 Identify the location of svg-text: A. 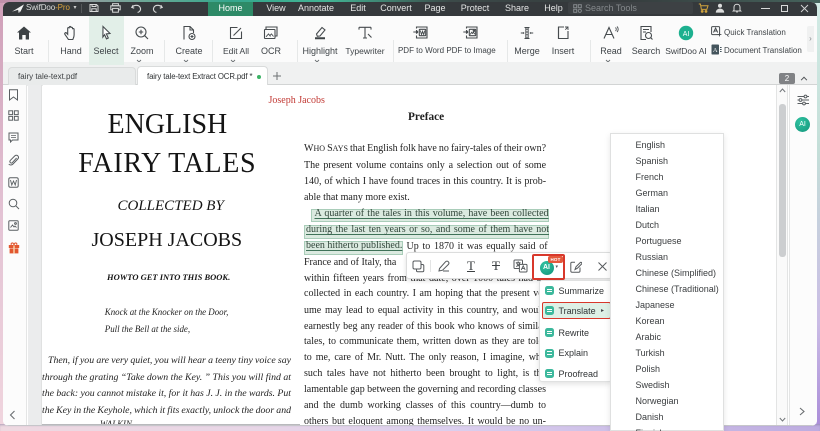
(715, 50).